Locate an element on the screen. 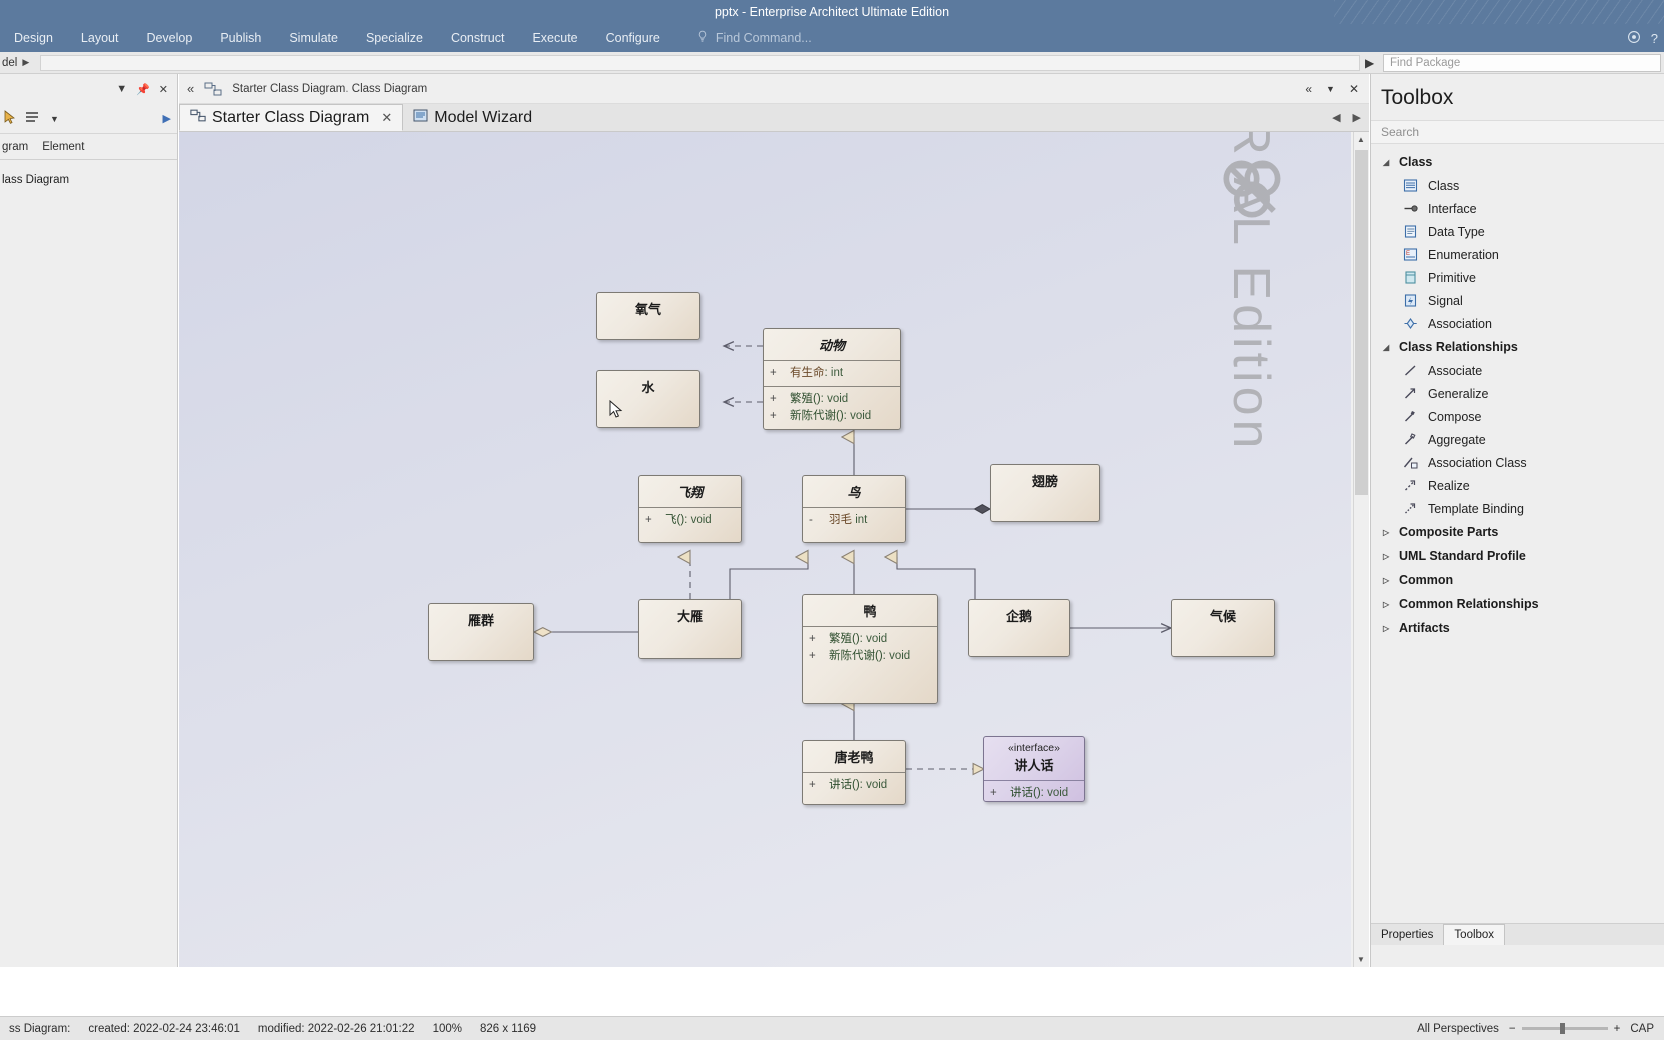 Image resolution: width=1664 pixels, height=1040 pixels. triangle-right-icon: ▷ is located at coordinates (1386, 580).